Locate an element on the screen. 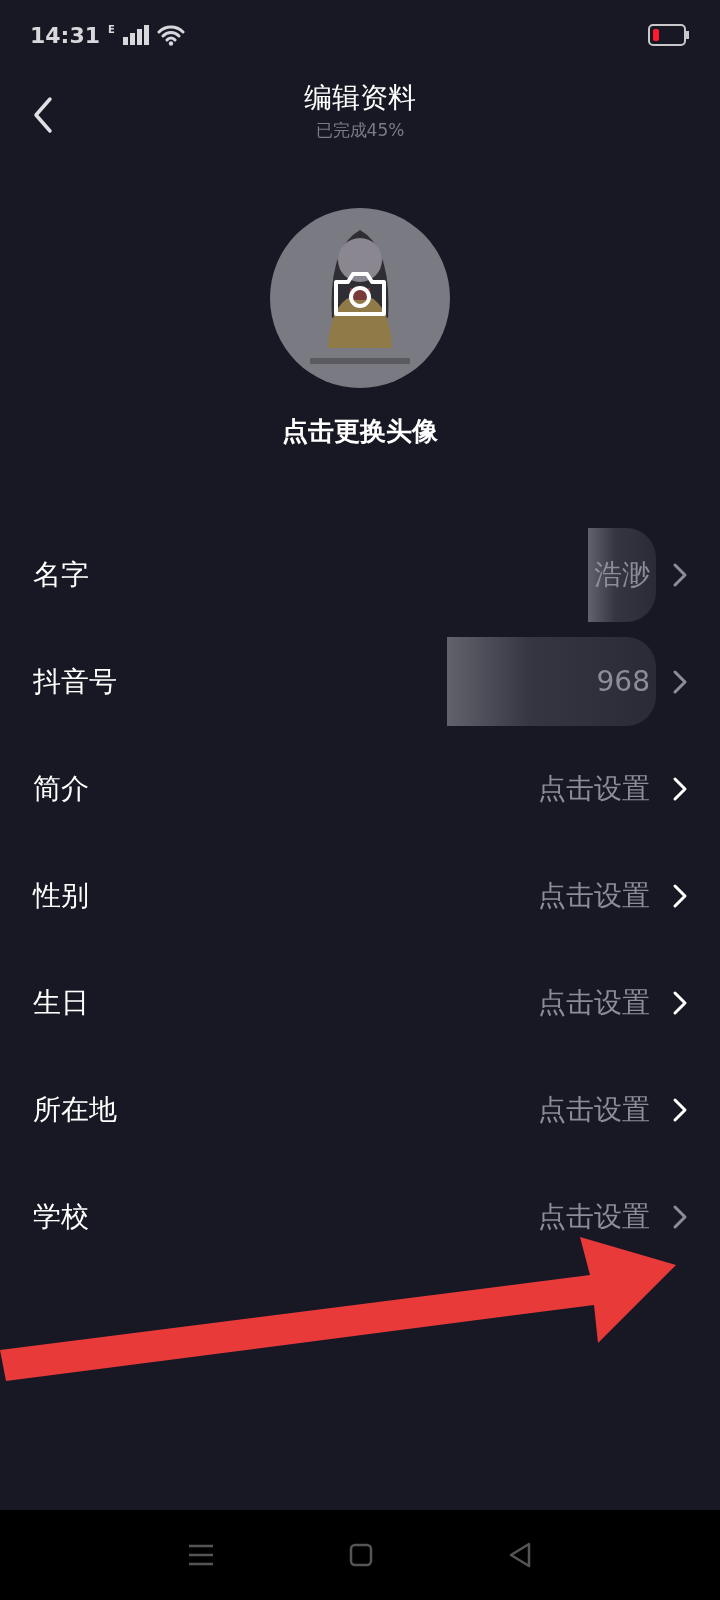  camera-icon is located at coordinates (360, 294).